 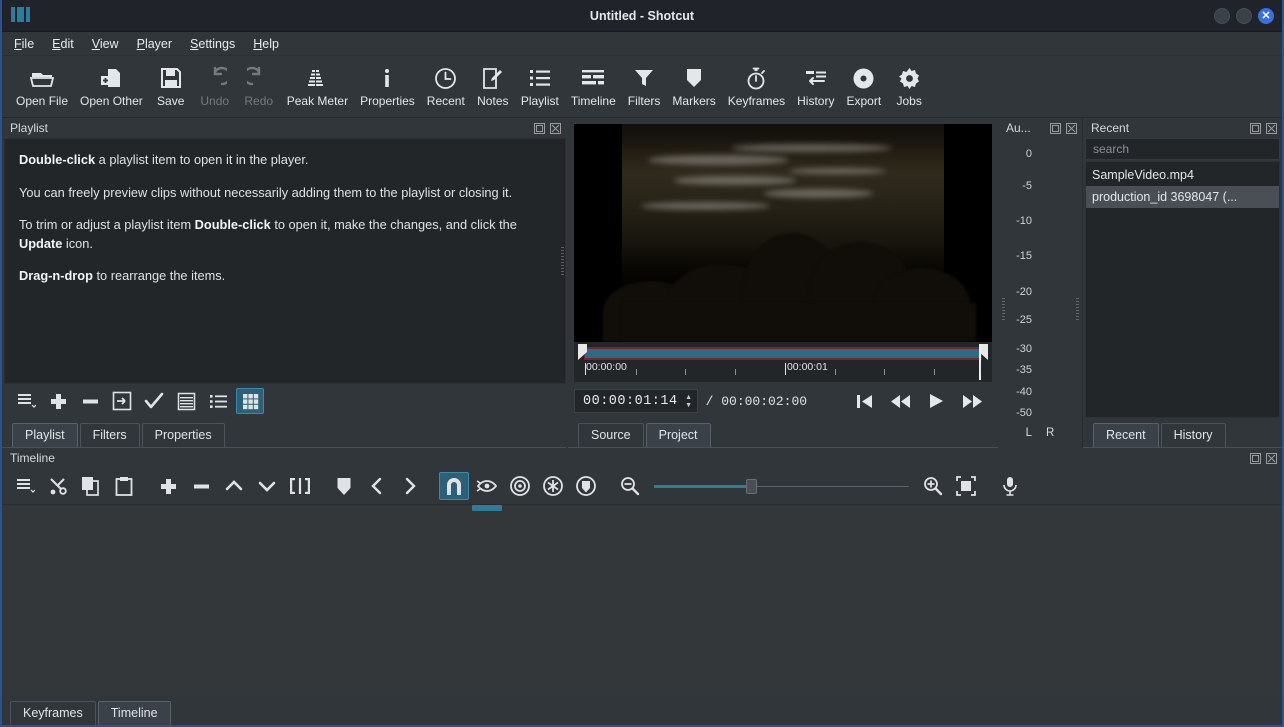 What do you see at coordinates (487, 508) in the screenshot?
I see `timeline-horizontal-scrollbar` at bounding box center [487, 508].